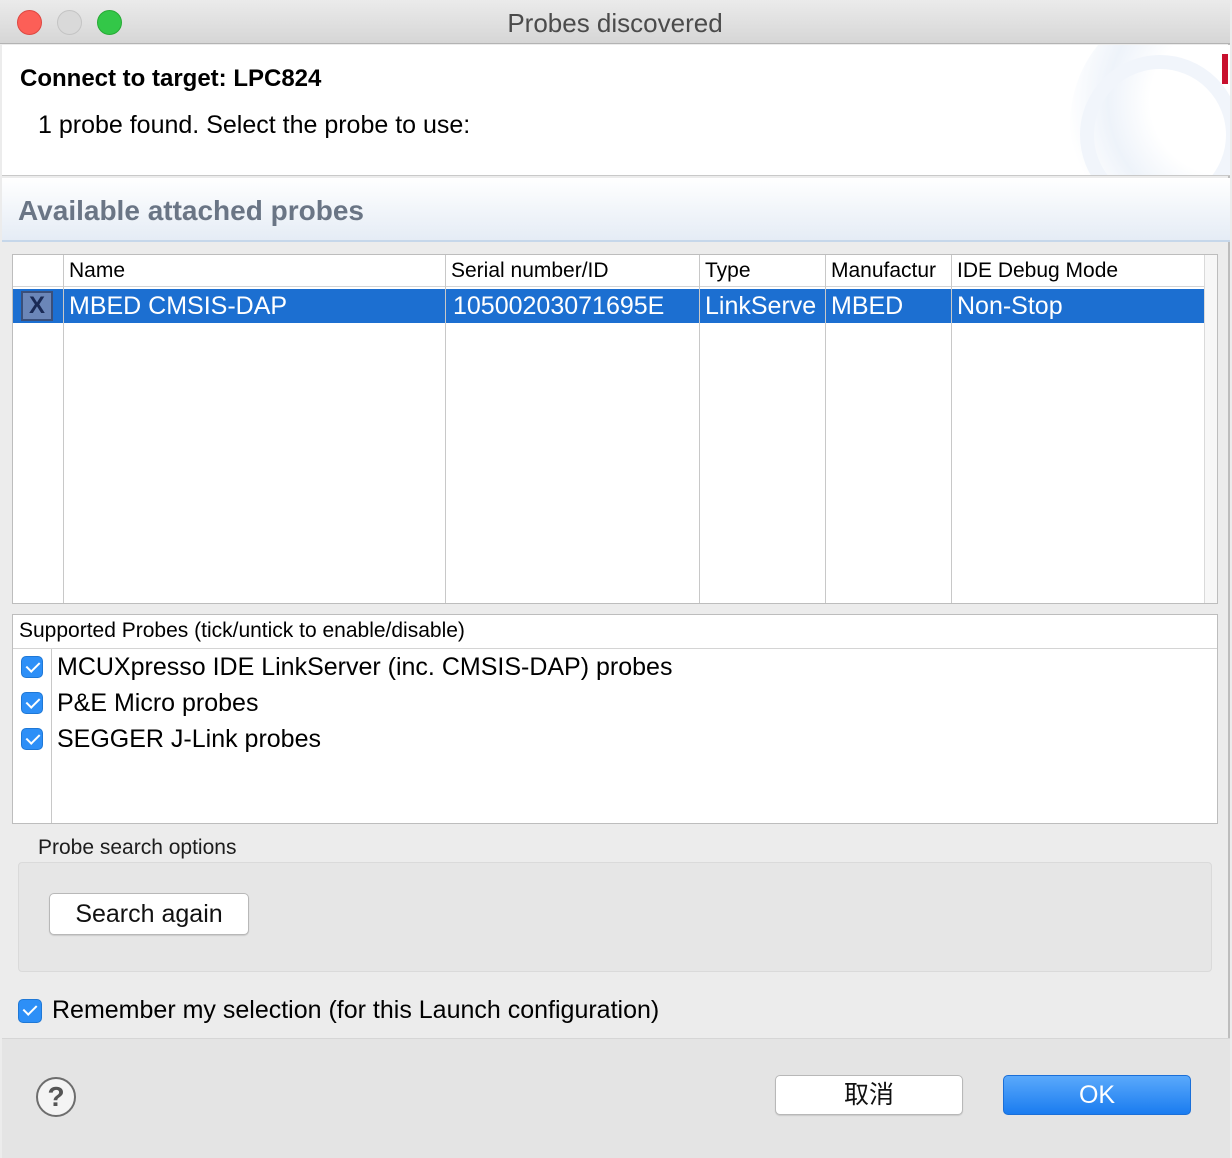 This screenshot has width=1232, height=1158. I want to click on pe-micro-label: P&E Micro probes, so click(158, 703).